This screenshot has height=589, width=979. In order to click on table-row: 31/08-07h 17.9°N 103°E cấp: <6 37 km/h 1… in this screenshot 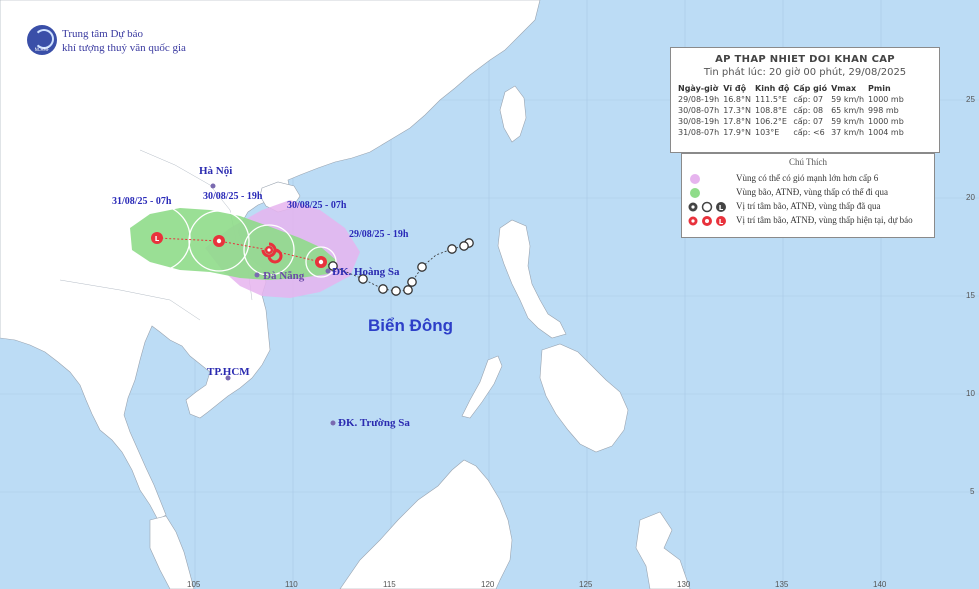, I will do `click(791, 132)`.